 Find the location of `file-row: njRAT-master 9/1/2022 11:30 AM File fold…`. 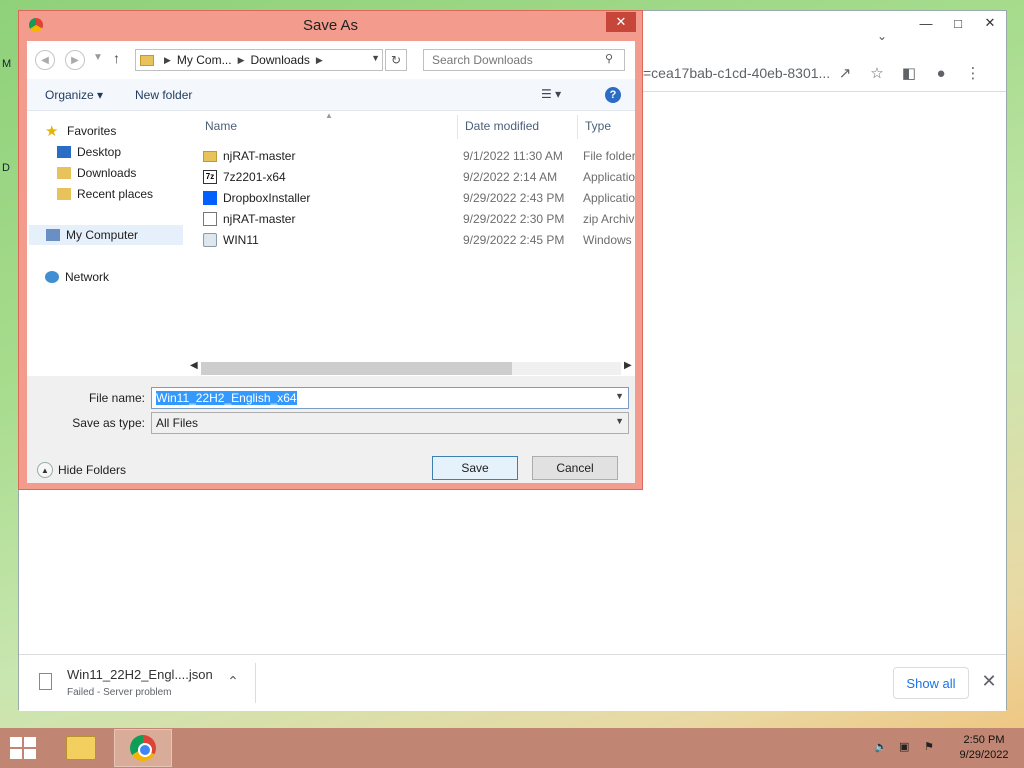

file-row: njRAT-master 9/1/2022 11:30 AM File fold… is located at coordinates (414, 156).